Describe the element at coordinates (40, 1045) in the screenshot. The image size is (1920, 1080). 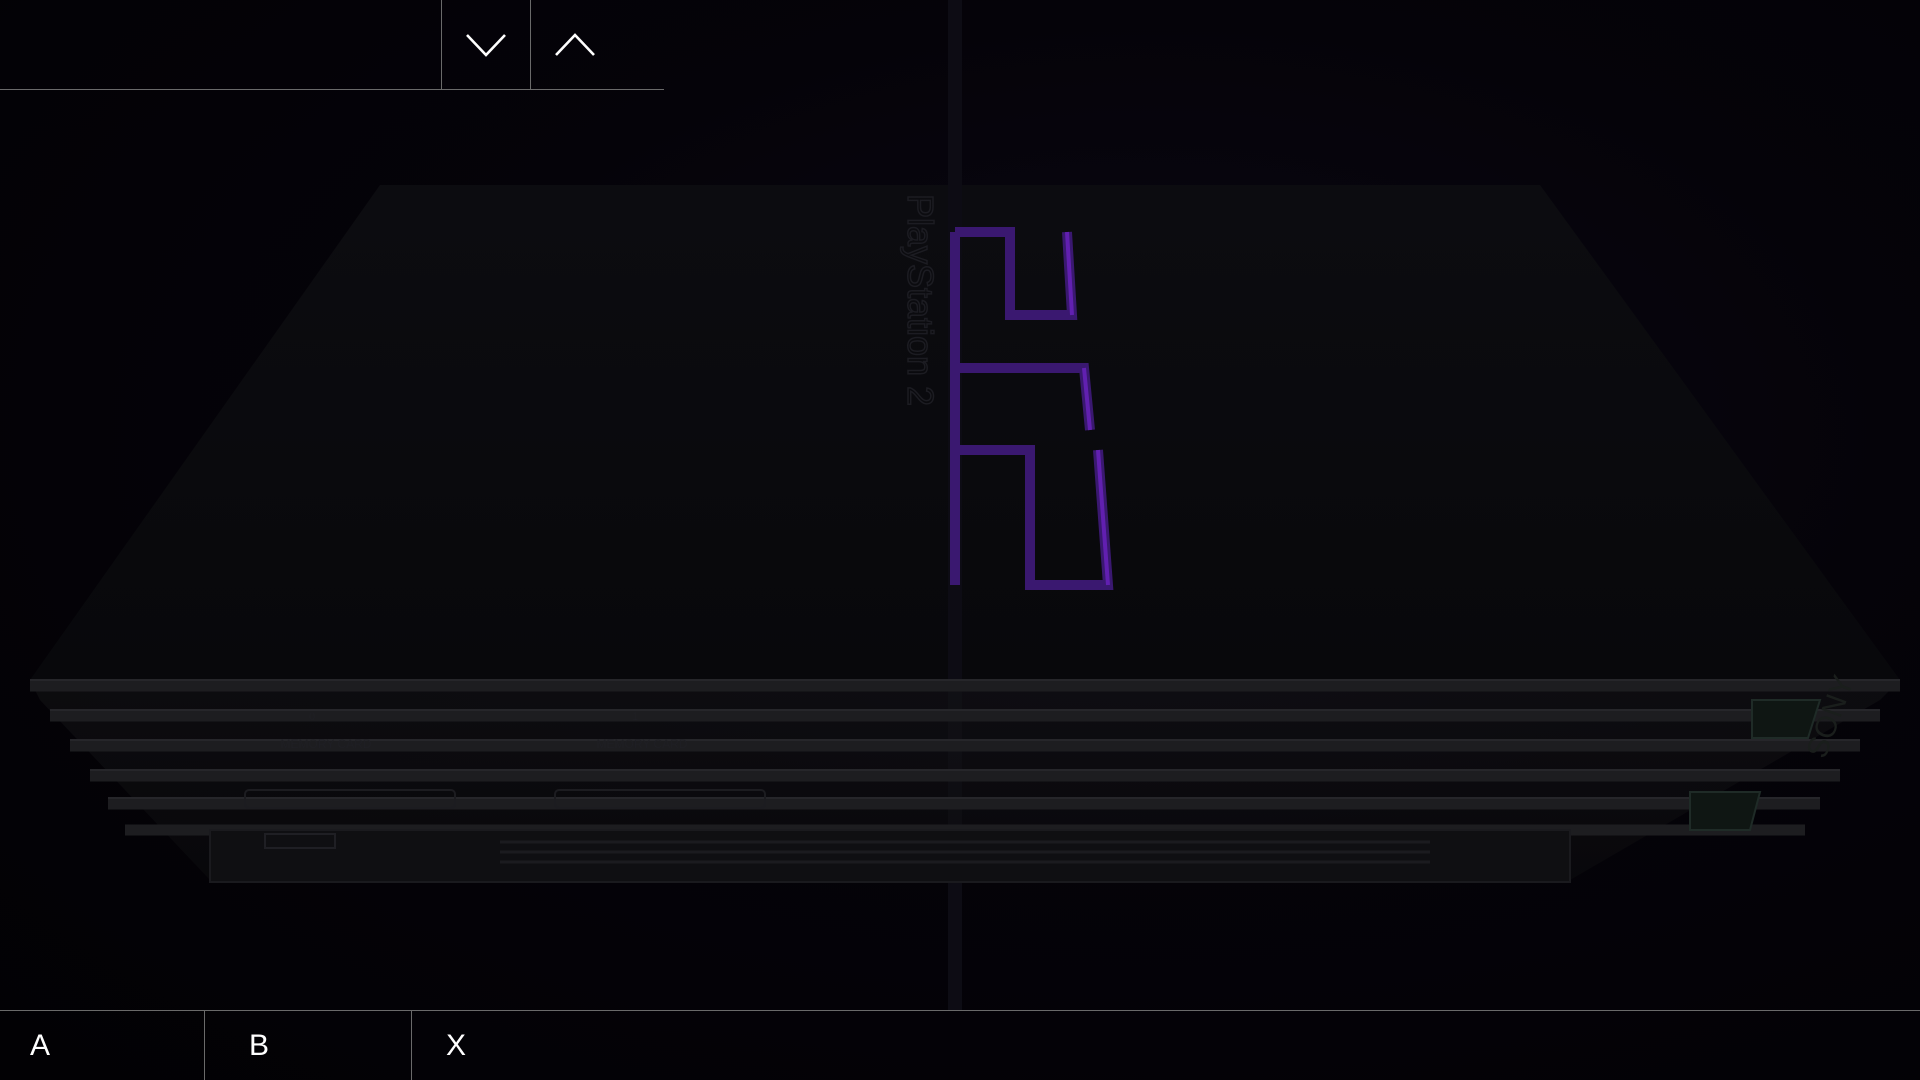
I see `key-a-label: A` at that location.